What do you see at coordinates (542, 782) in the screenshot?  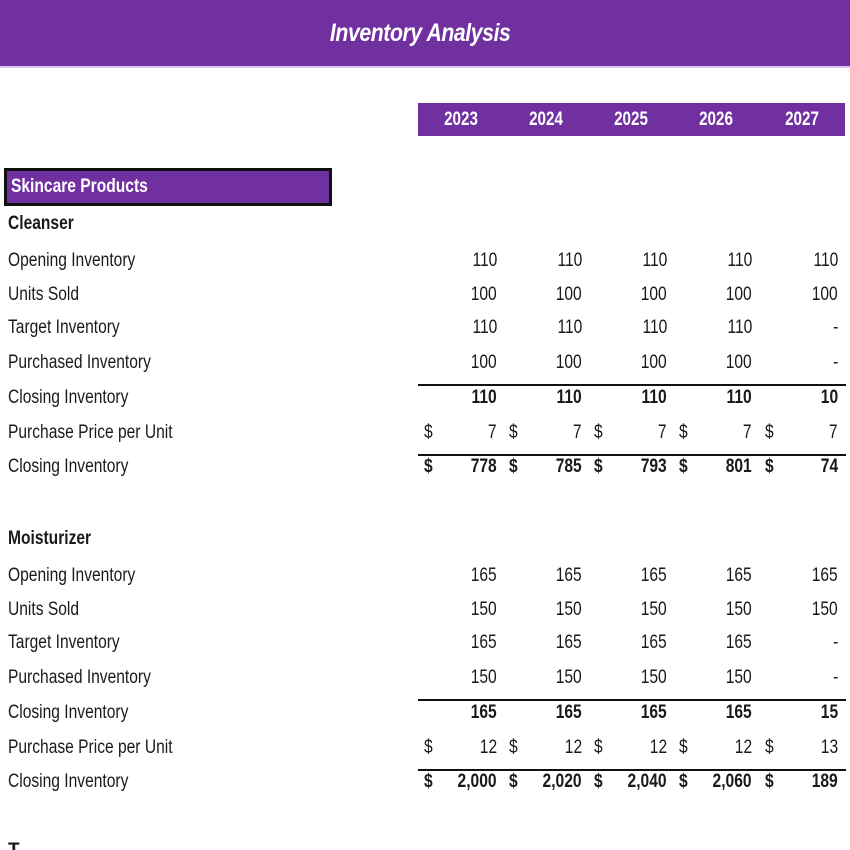 I see `table-cell: 2,020` at bounding box center [542, 782].